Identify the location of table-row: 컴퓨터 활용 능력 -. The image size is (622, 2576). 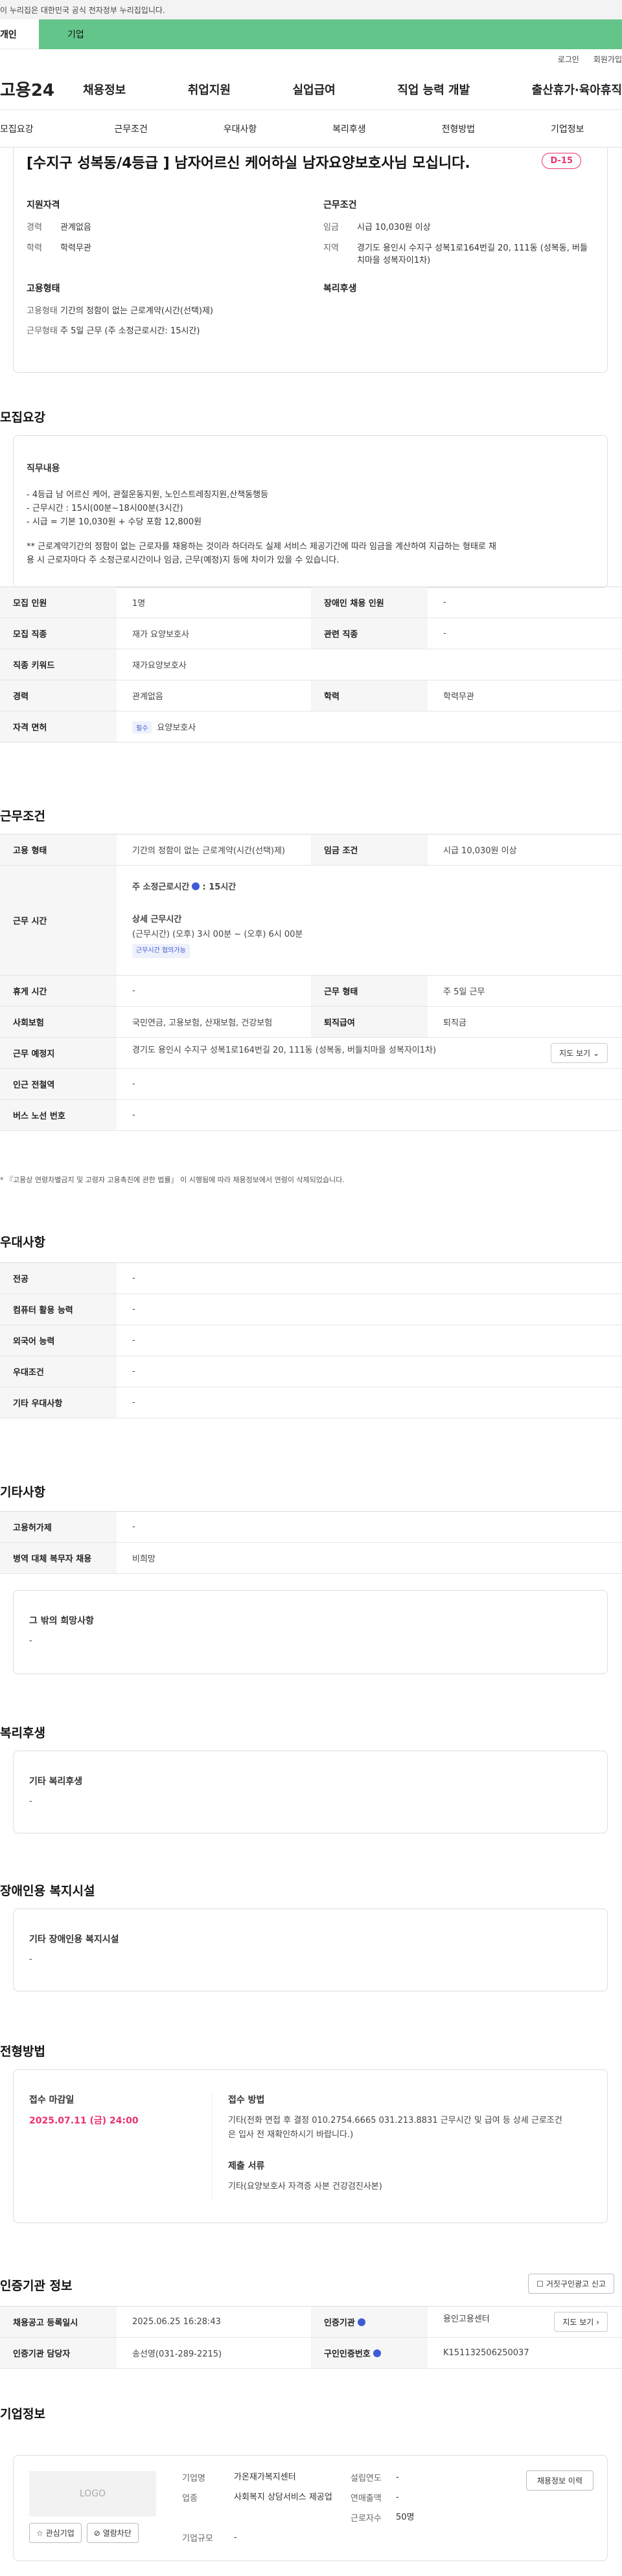
(311, 1309).